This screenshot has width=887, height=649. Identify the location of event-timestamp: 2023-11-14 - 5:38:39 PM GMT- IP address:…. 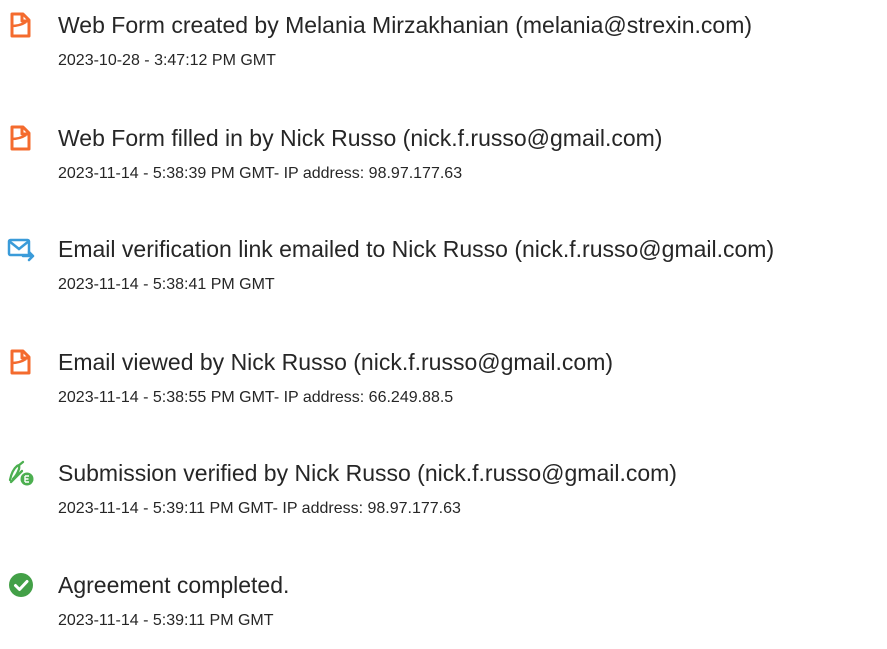
(260, 173).